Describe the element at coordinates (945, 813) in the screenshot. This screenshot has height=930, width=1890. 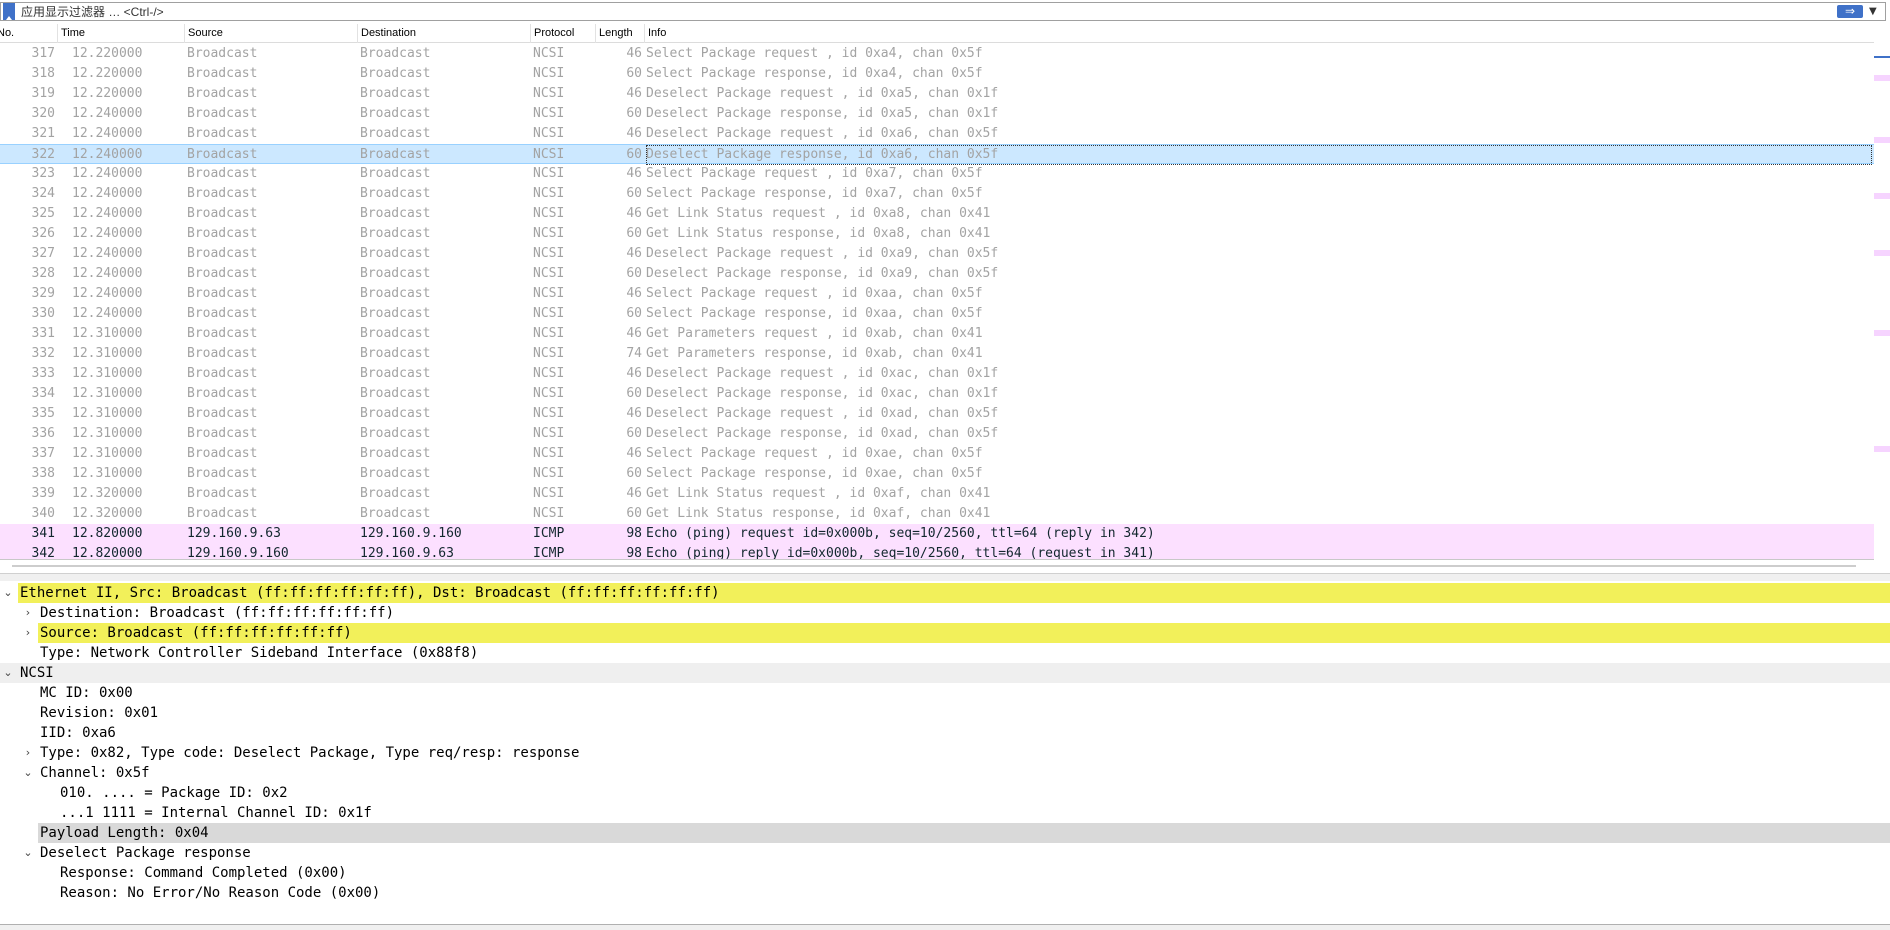
I see `detail-row: ...1 1111 = Internal Channel ID: 0x1f` at that location.